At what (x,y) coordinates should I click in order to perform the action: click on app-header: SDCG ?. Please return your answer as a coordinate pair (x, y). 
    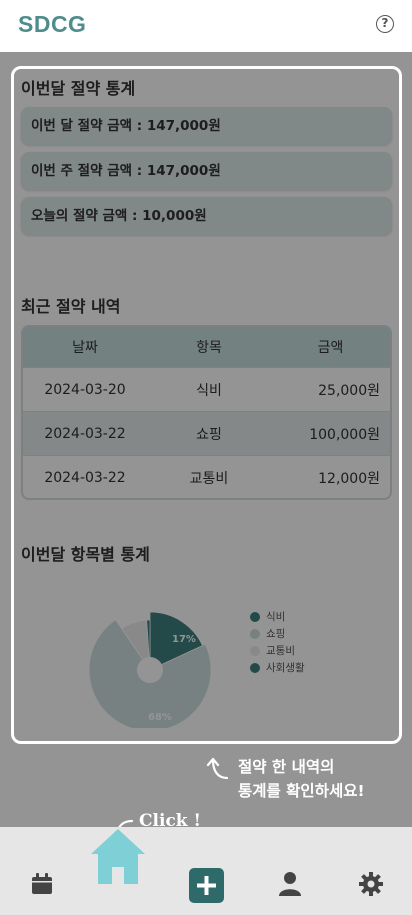
    Looking at the image, I should click on (206, 26).